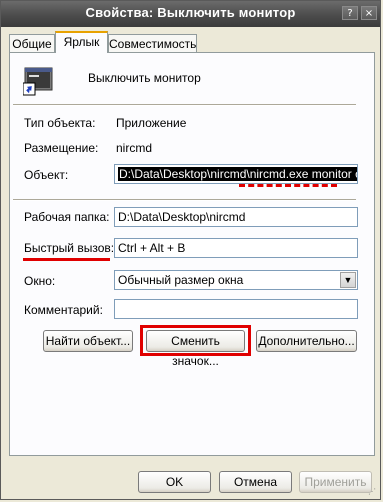 This screenshot has width=383, height=502. What do you see at coordinates (38, 81) in the screenshot?
I see `application-shortcut-icon` at bounding box center [38, 81].